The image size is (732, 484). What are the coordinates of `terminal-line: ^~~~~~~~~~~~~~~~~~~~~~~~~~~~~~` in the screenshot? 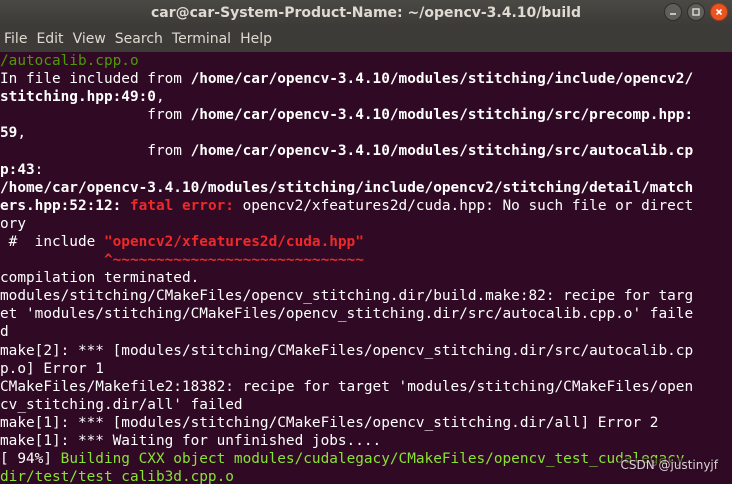 It's located at (366, 260).